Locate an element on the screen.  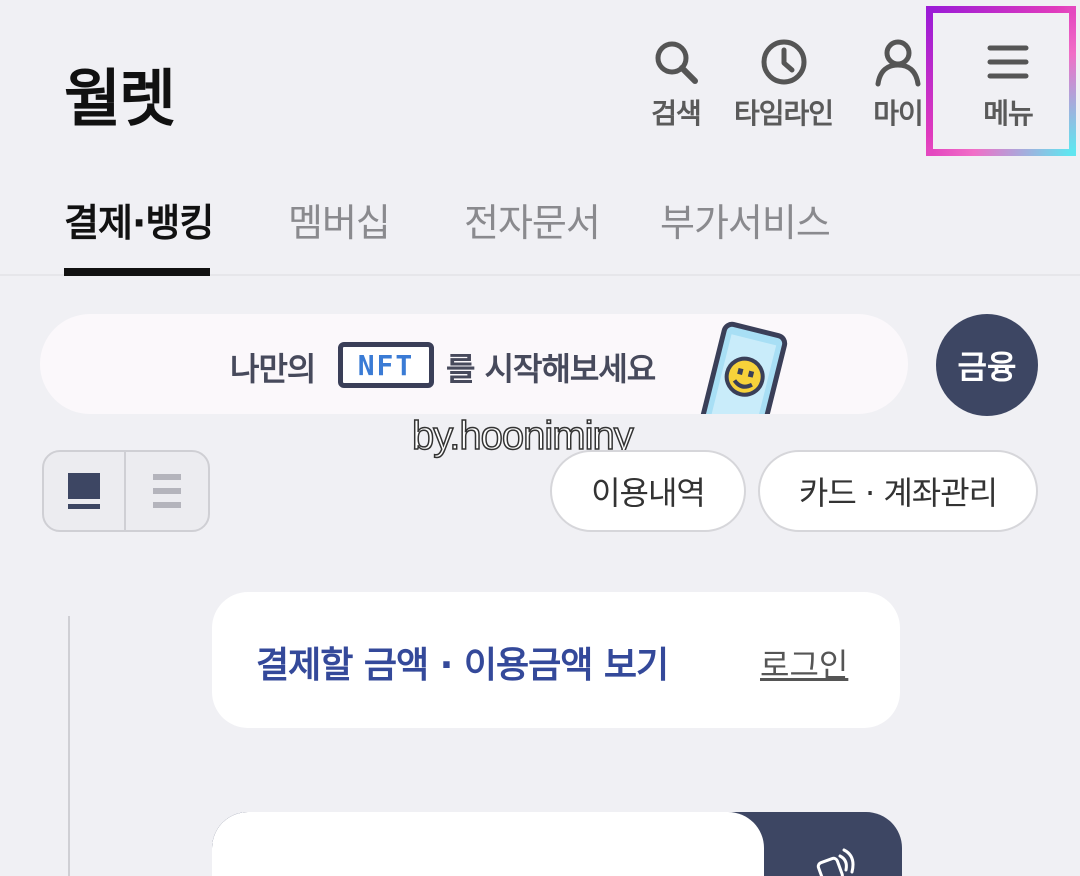
payment-card-preview is located at coordinates (557, 844).